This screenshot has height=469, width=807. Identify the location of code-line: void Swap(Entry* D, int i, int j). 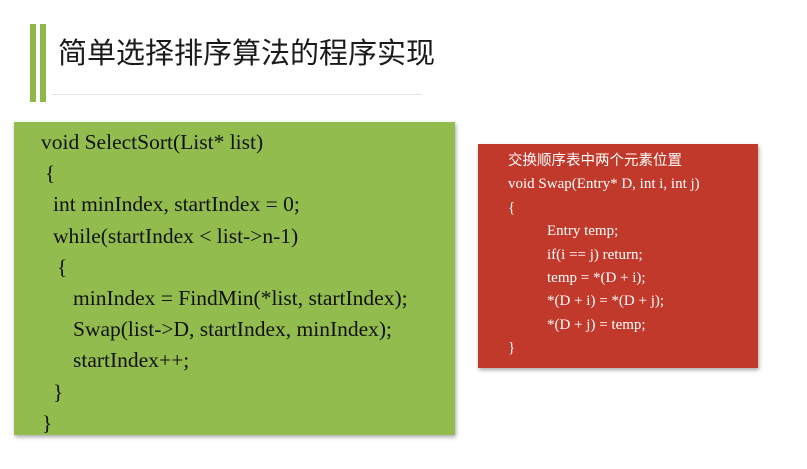
(604, 184).